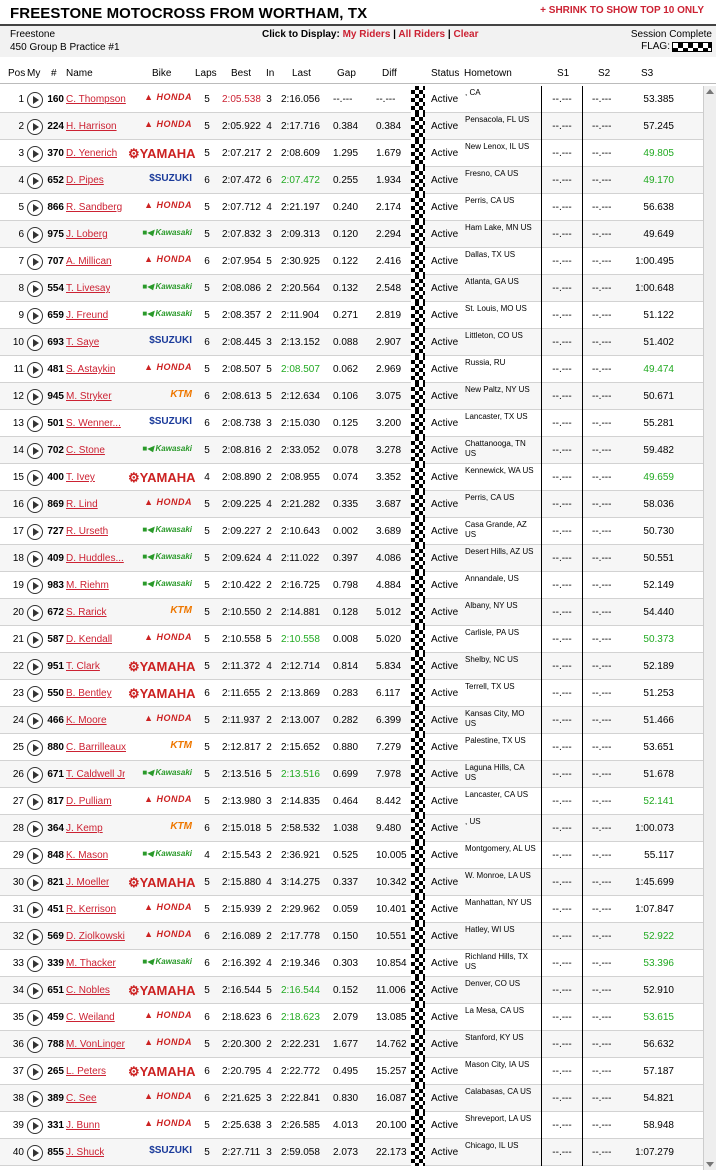  I want to click on rider-name-link: M. Stryker, so click(89, 396).